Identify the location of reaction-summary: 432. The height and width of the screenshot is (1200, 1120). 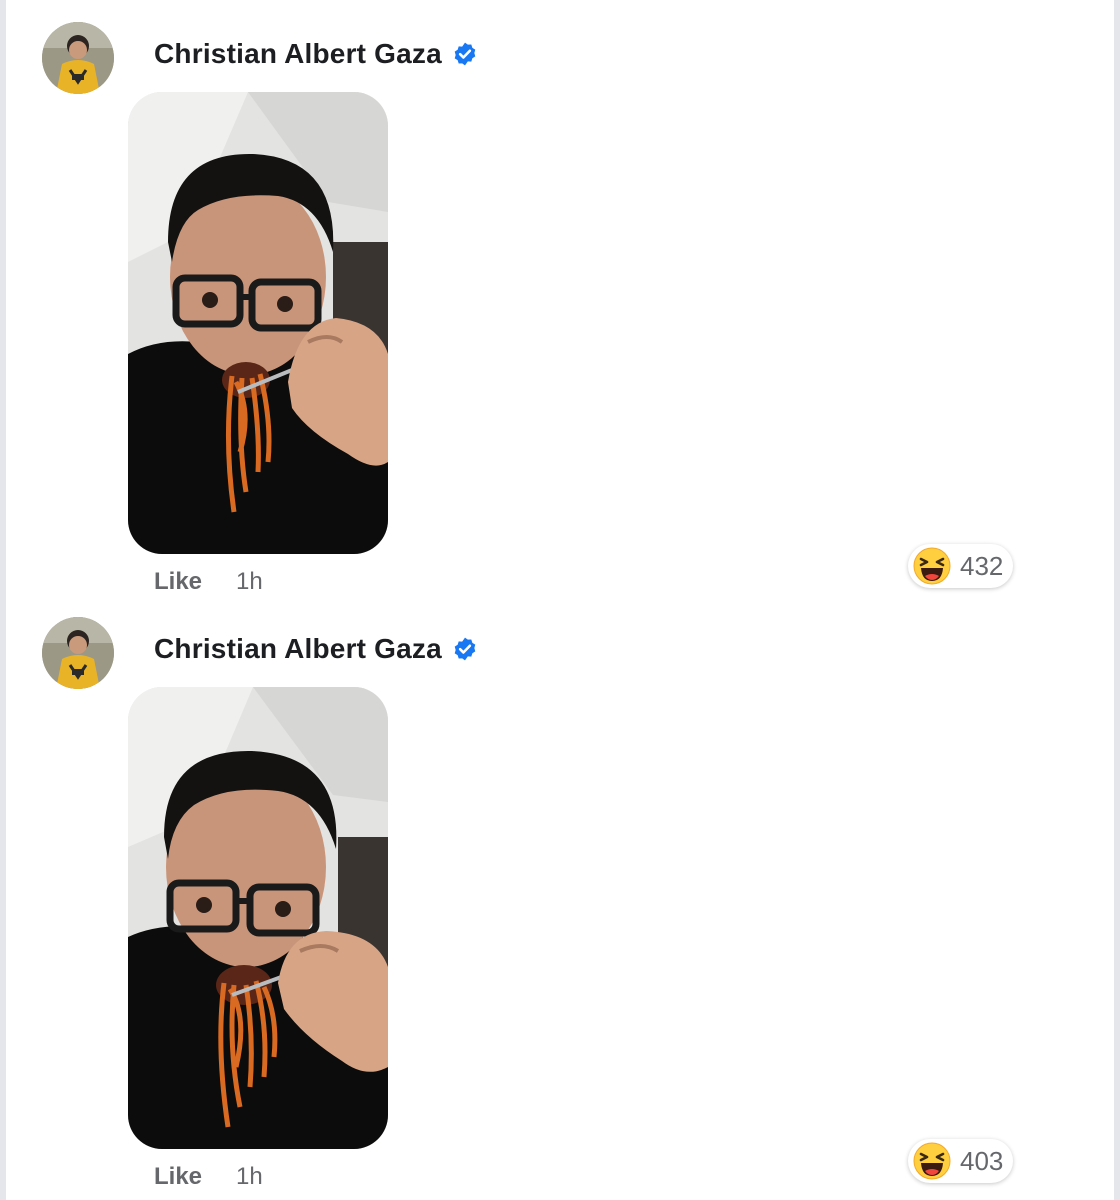
(961, 566).